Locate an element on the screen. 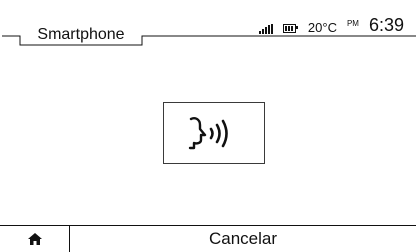 The width and height of the screenshot is (416, 252). home-icon is located at coordinates (34, 239).